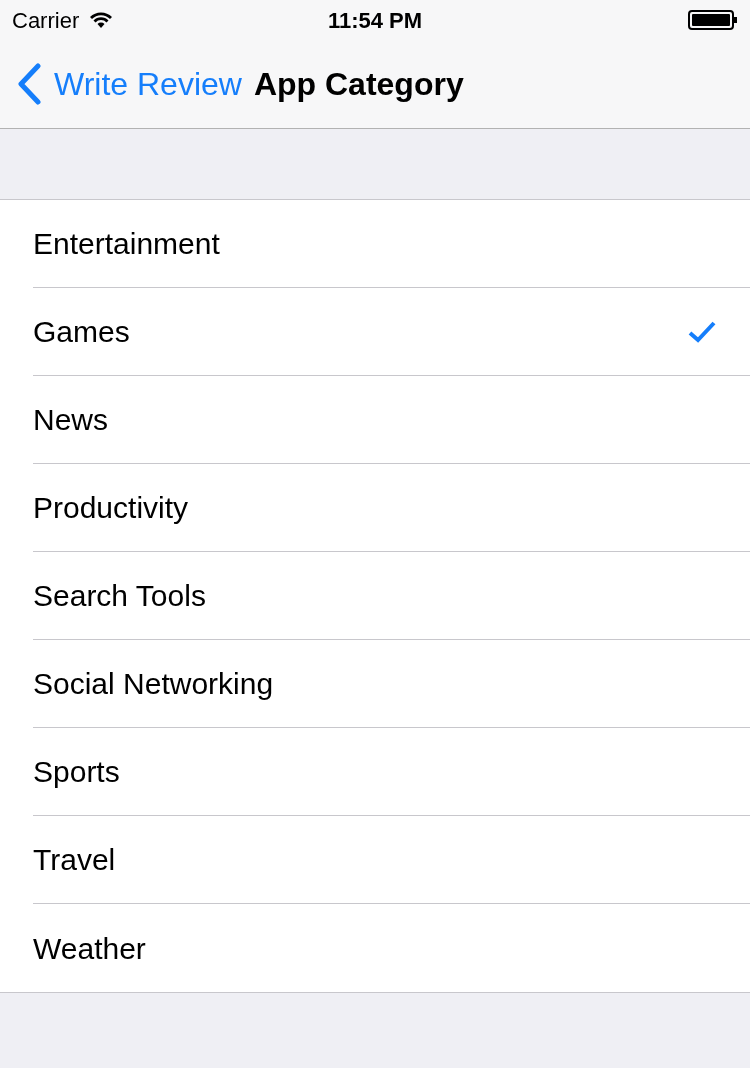  Describe the element at coordinates (391, 948) in the screenshot. I see `category-row: Weather` at that location.